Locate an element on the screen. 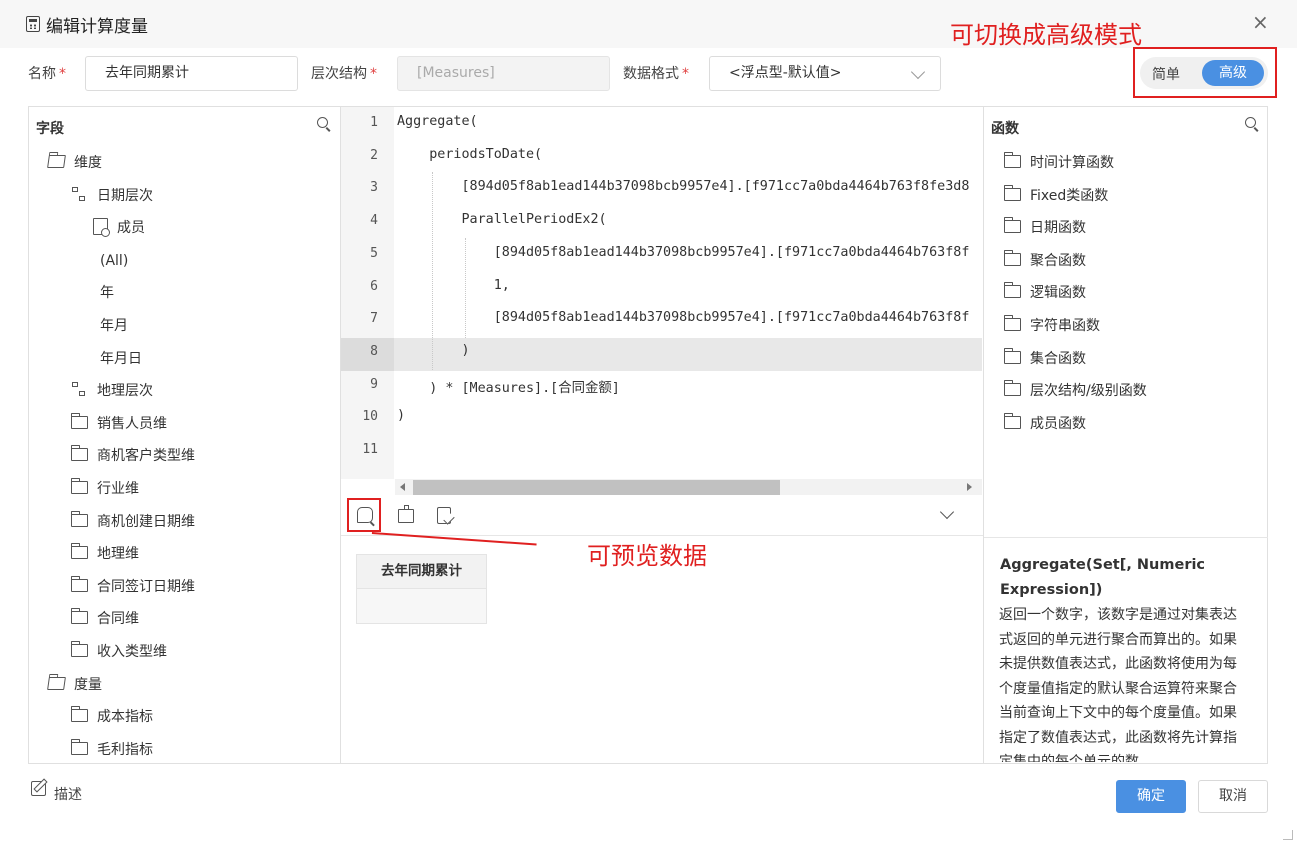 The image size is (1297, 844). preview-column-header: 去年同期累计 is located at coordinates (421, 571).